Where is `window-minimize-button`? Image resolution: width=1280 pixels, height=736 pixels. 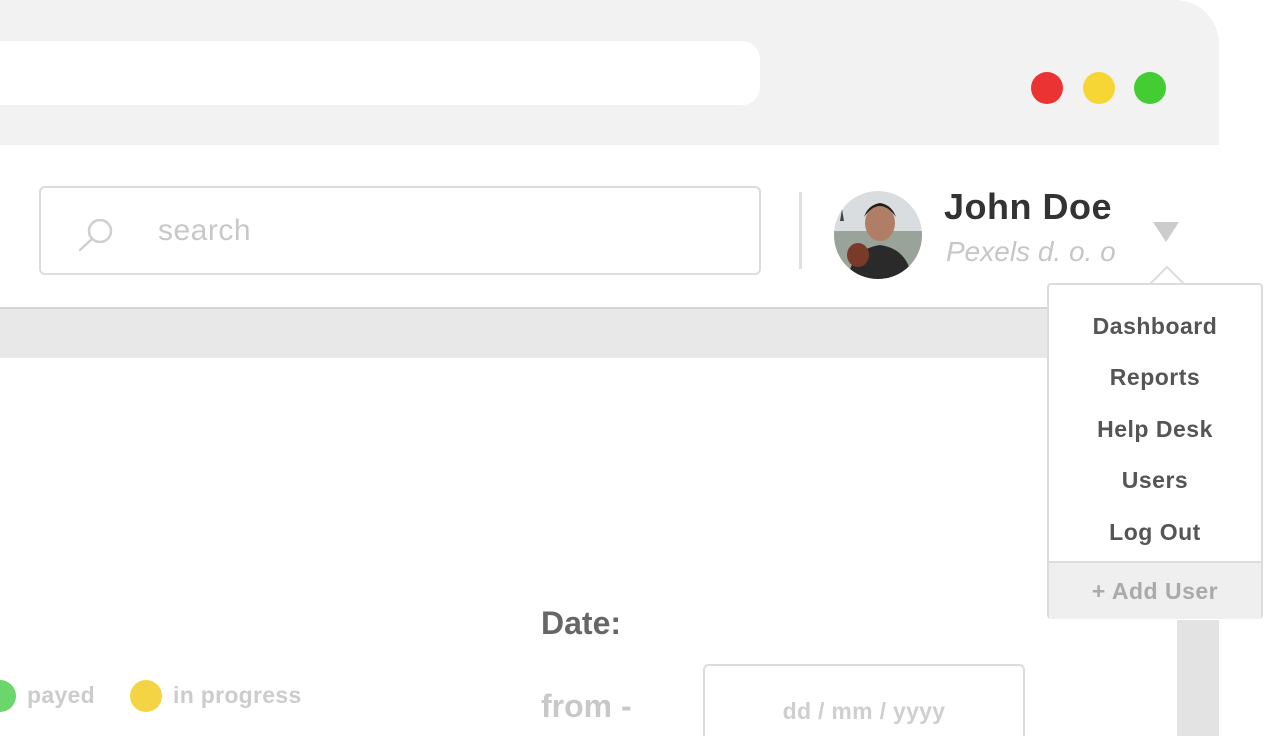 window-minimize-button is located at coordinates (1099, 88).